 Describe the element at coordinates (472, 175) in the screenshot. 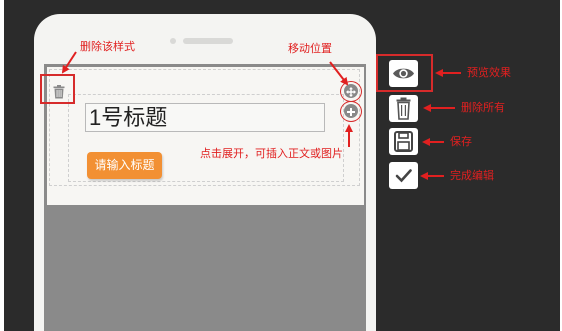

I see `label-finish-edit: 完成编辑` at that location.